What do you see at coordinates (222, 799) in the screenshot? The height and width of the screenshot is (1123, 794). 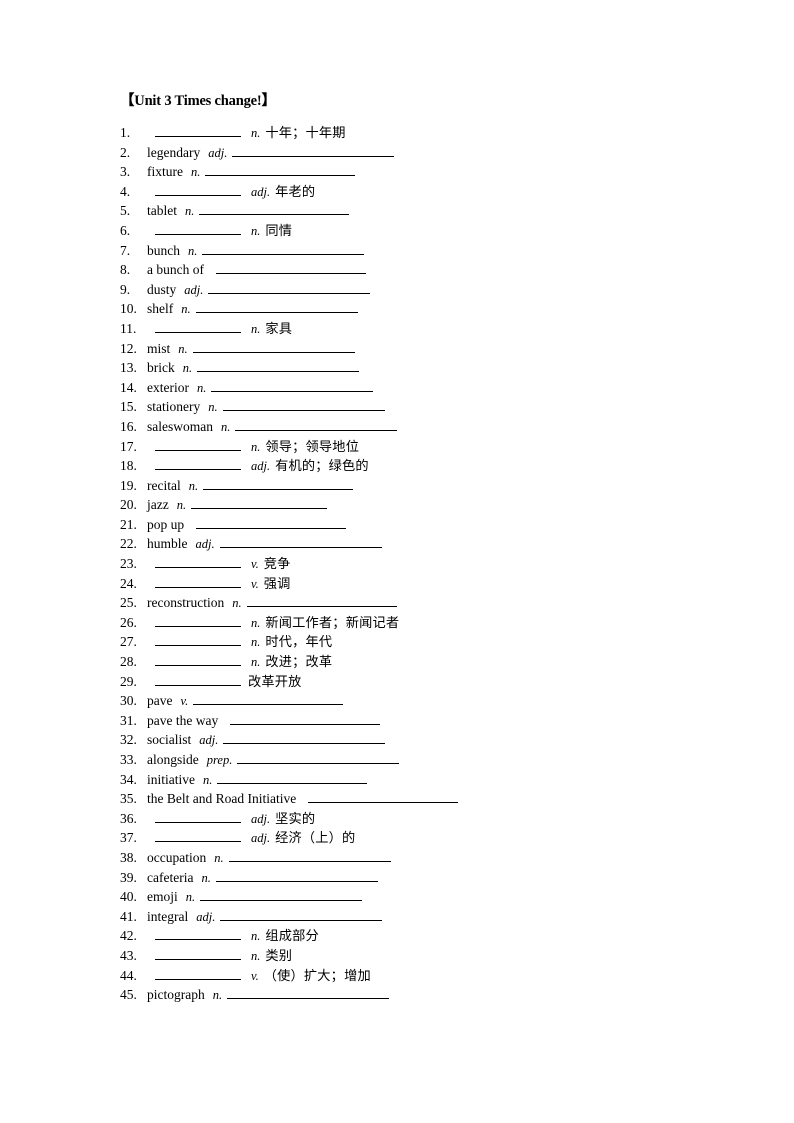 I see `english-word: the Belt and Road Initiative` at bounding box center [222, 799].